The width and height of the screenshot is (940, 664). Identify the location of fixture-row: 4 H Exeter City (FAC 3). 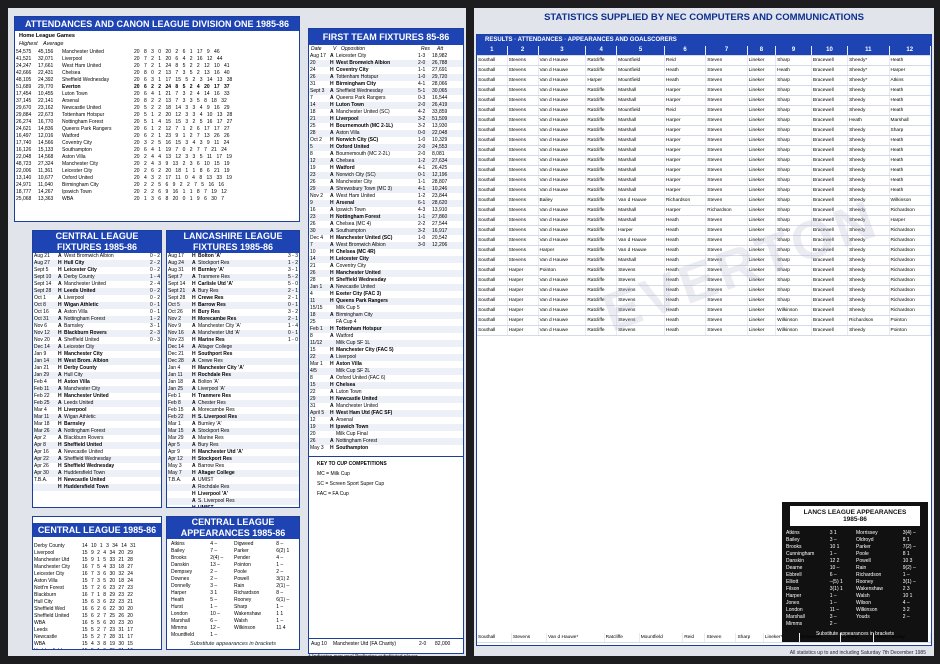
(386, 294).